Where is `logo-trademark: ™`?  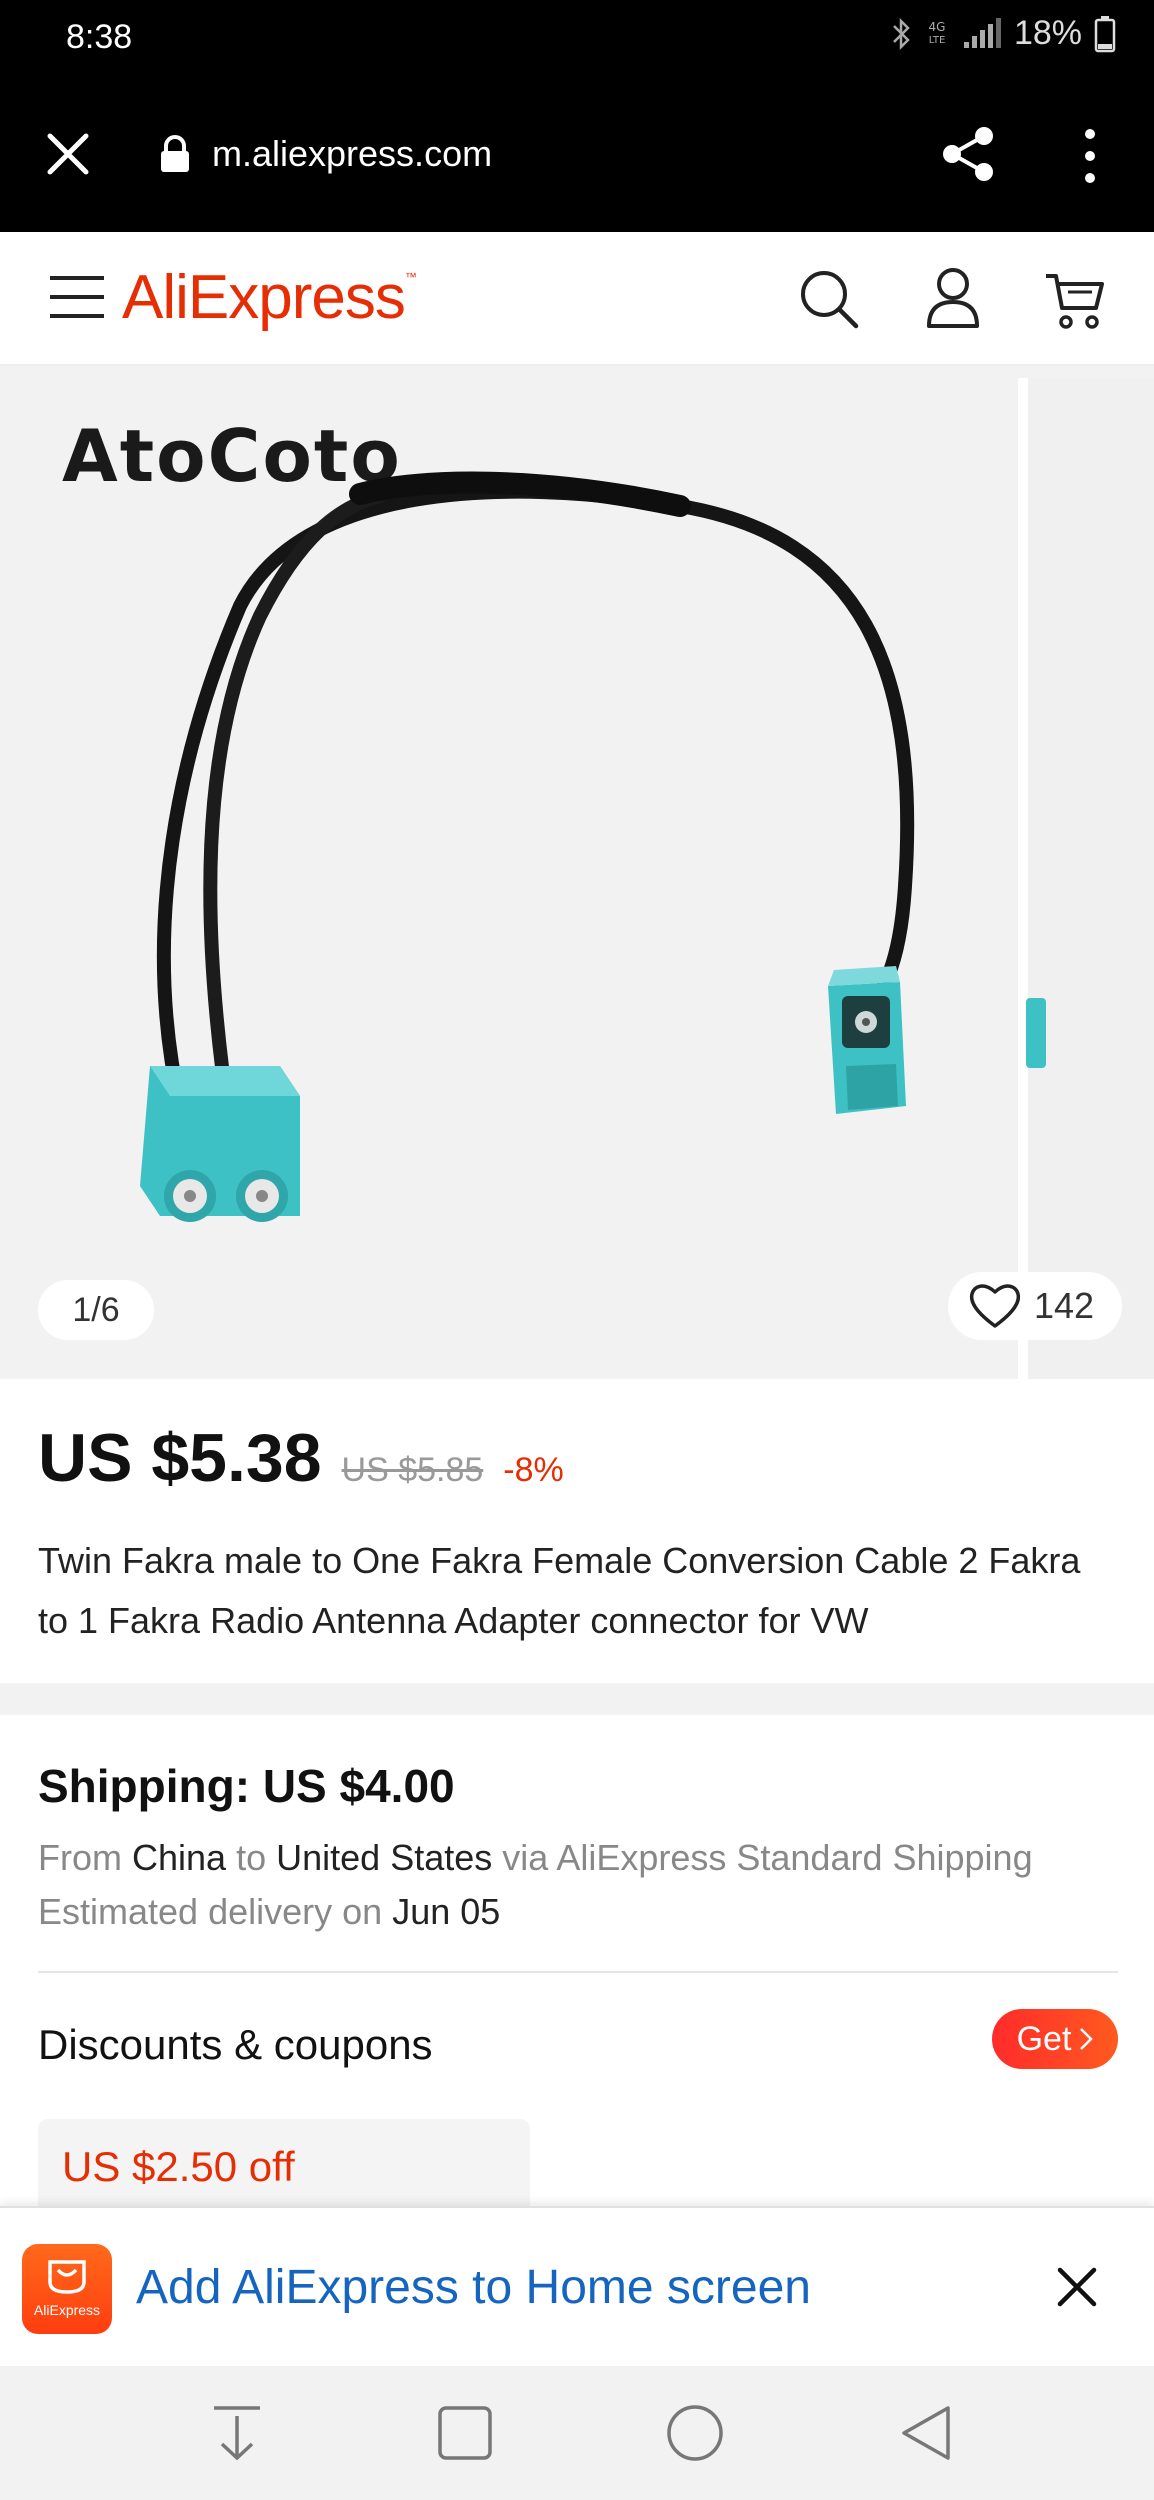
logo-trademark: ™ is located at coordinates (410, 277).